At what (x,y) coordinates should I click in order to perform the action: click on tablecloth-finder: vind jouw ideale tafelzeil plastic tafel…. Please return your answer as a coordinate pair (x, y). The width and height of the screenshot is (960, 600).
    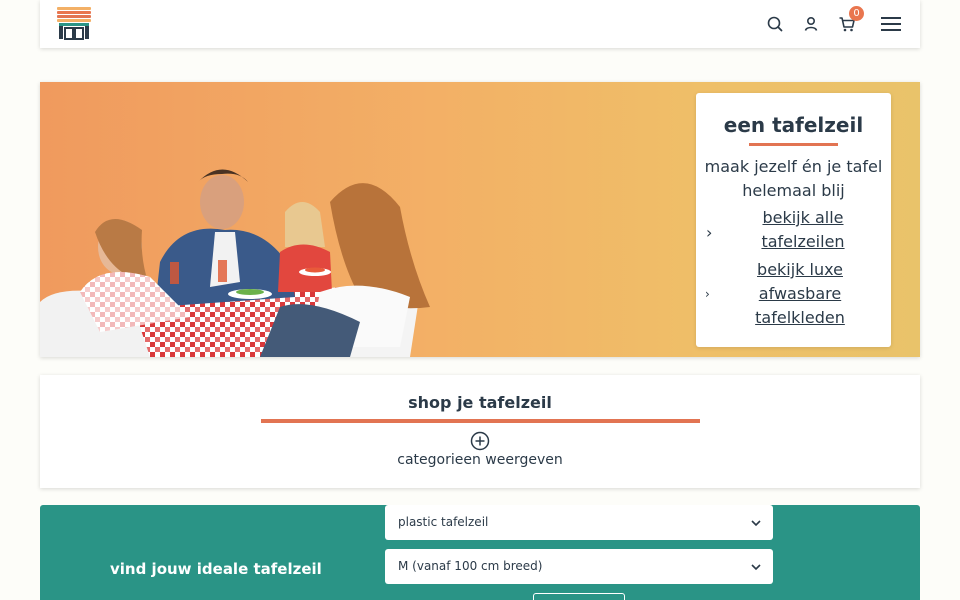
    Looking at the image, I should click on (480, 552).